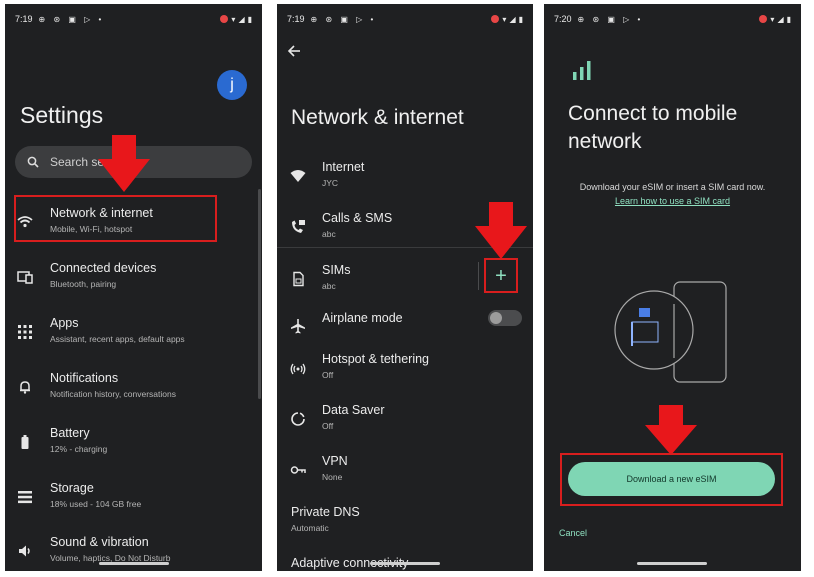 The width and height of the screenshot is (814, 577). Describe the element at coordinates (84, 378) in the screenshot. I see `item-title: Notifications` at that location.